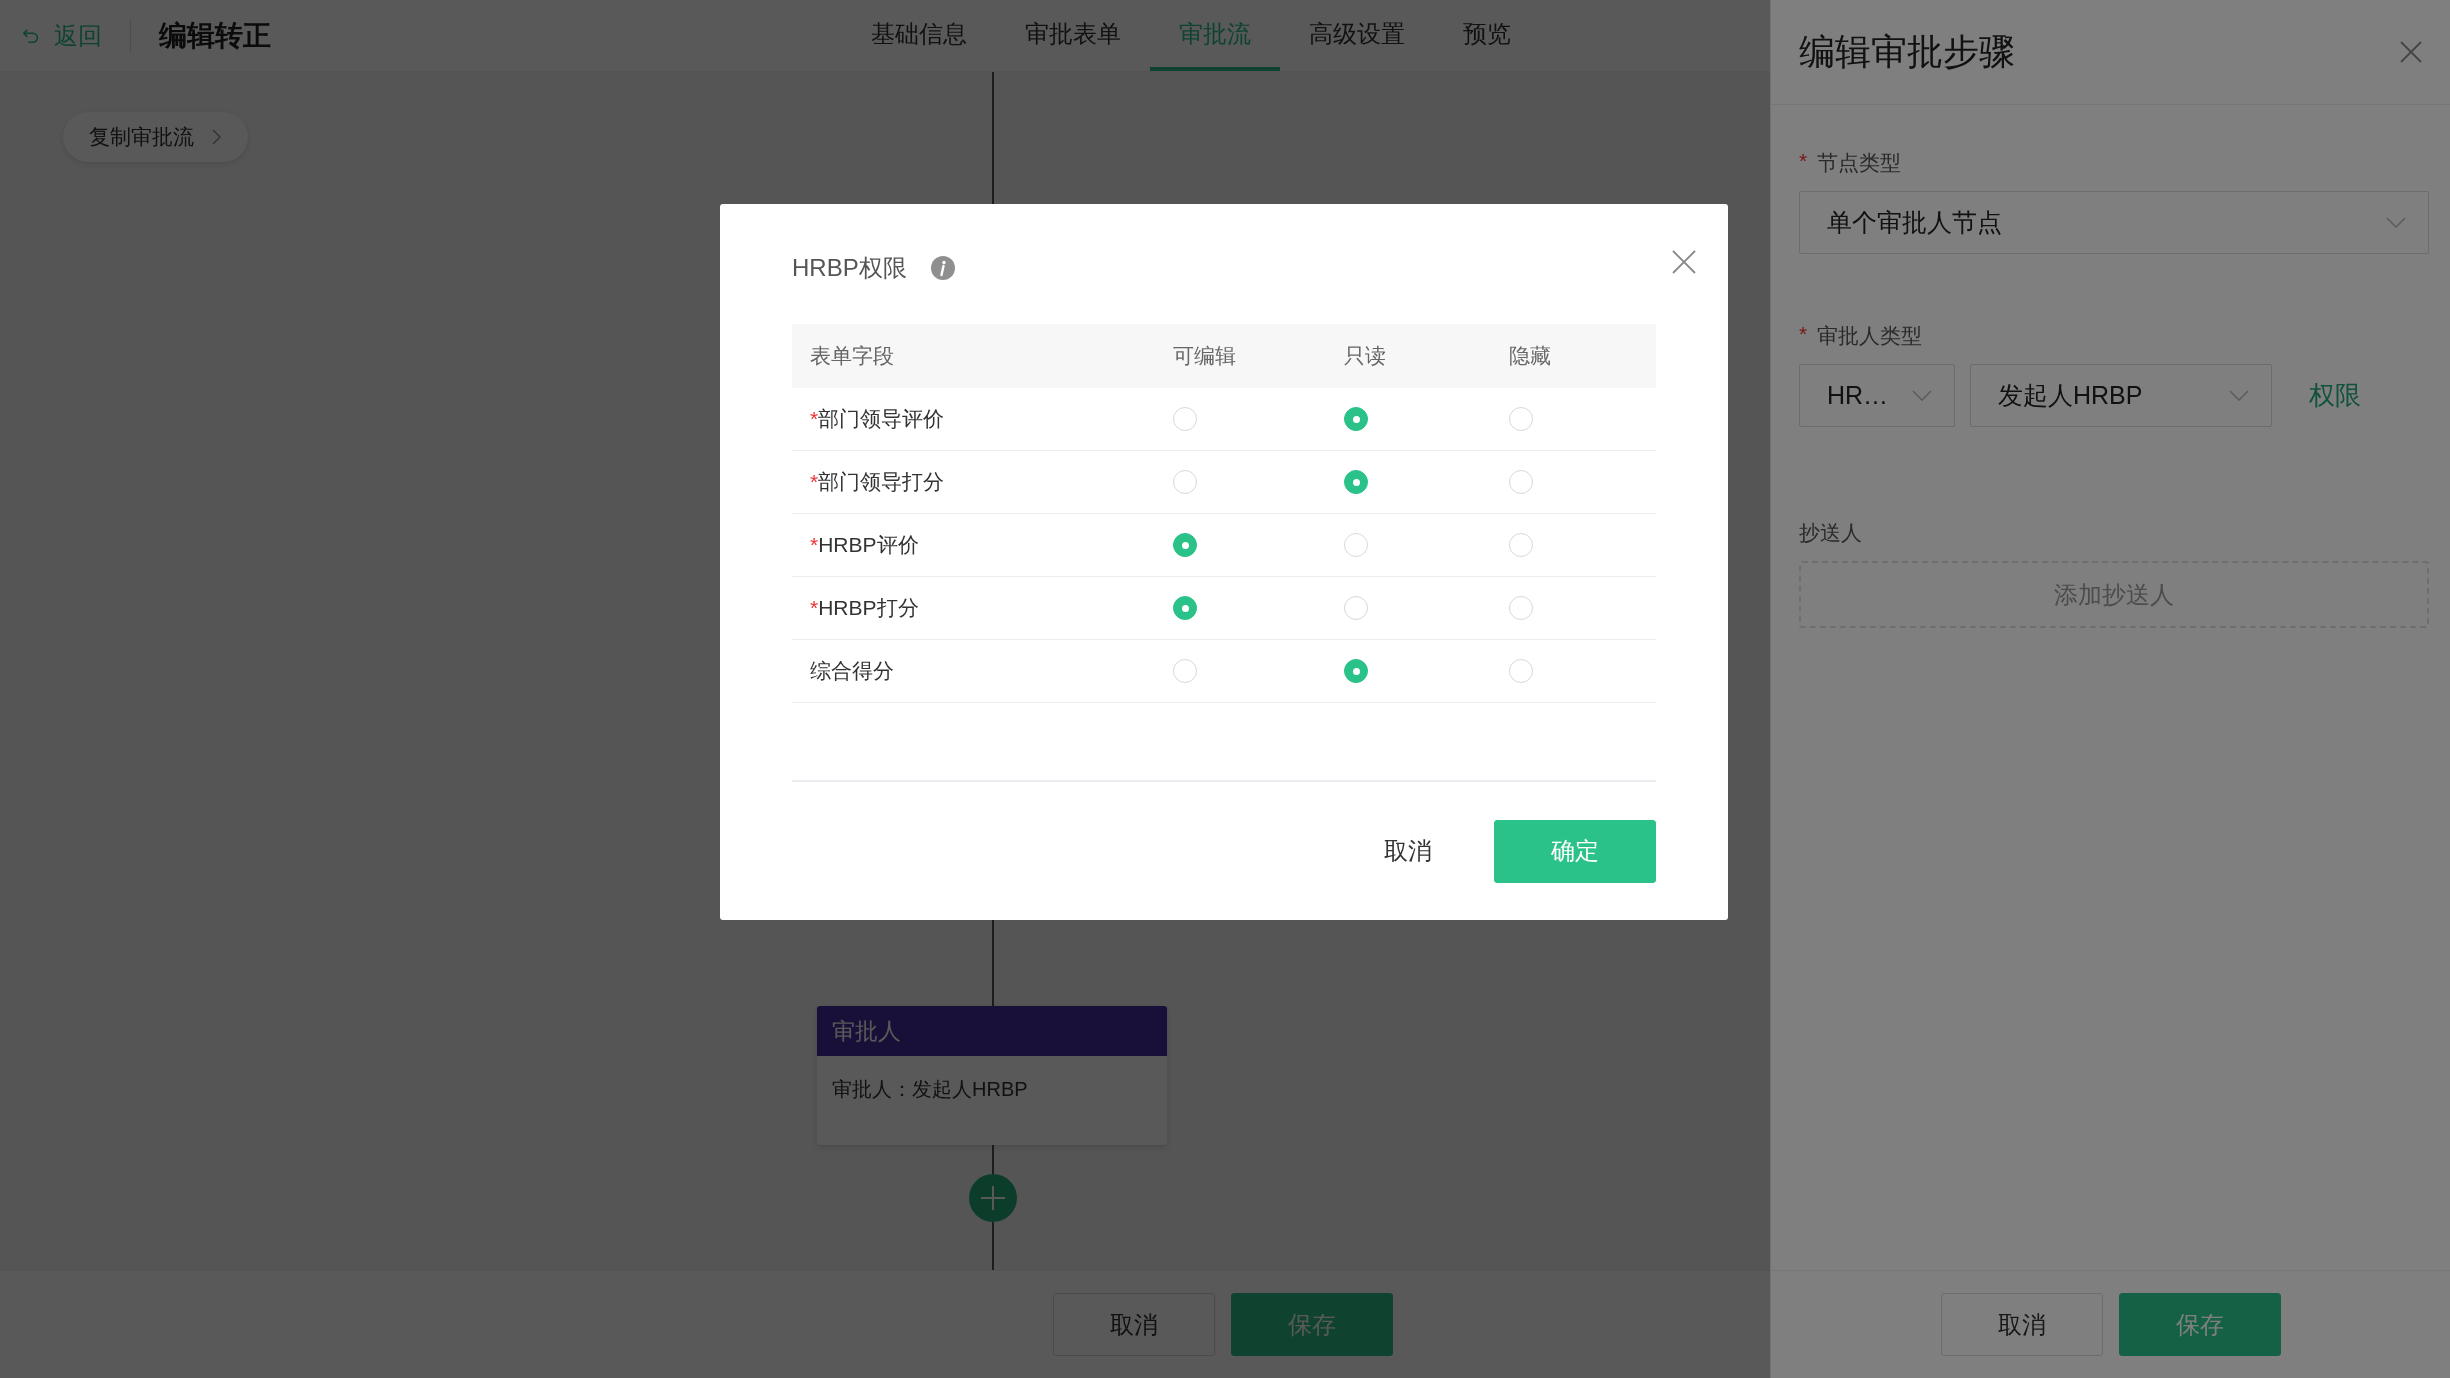 Image resolution: width=2450 pixels, height=1378 pixels. What do you see at coordinates (155, 137) in the screenshot?
I see `copy-flow-button: 复制审批流` at bounding box center [155, 137].